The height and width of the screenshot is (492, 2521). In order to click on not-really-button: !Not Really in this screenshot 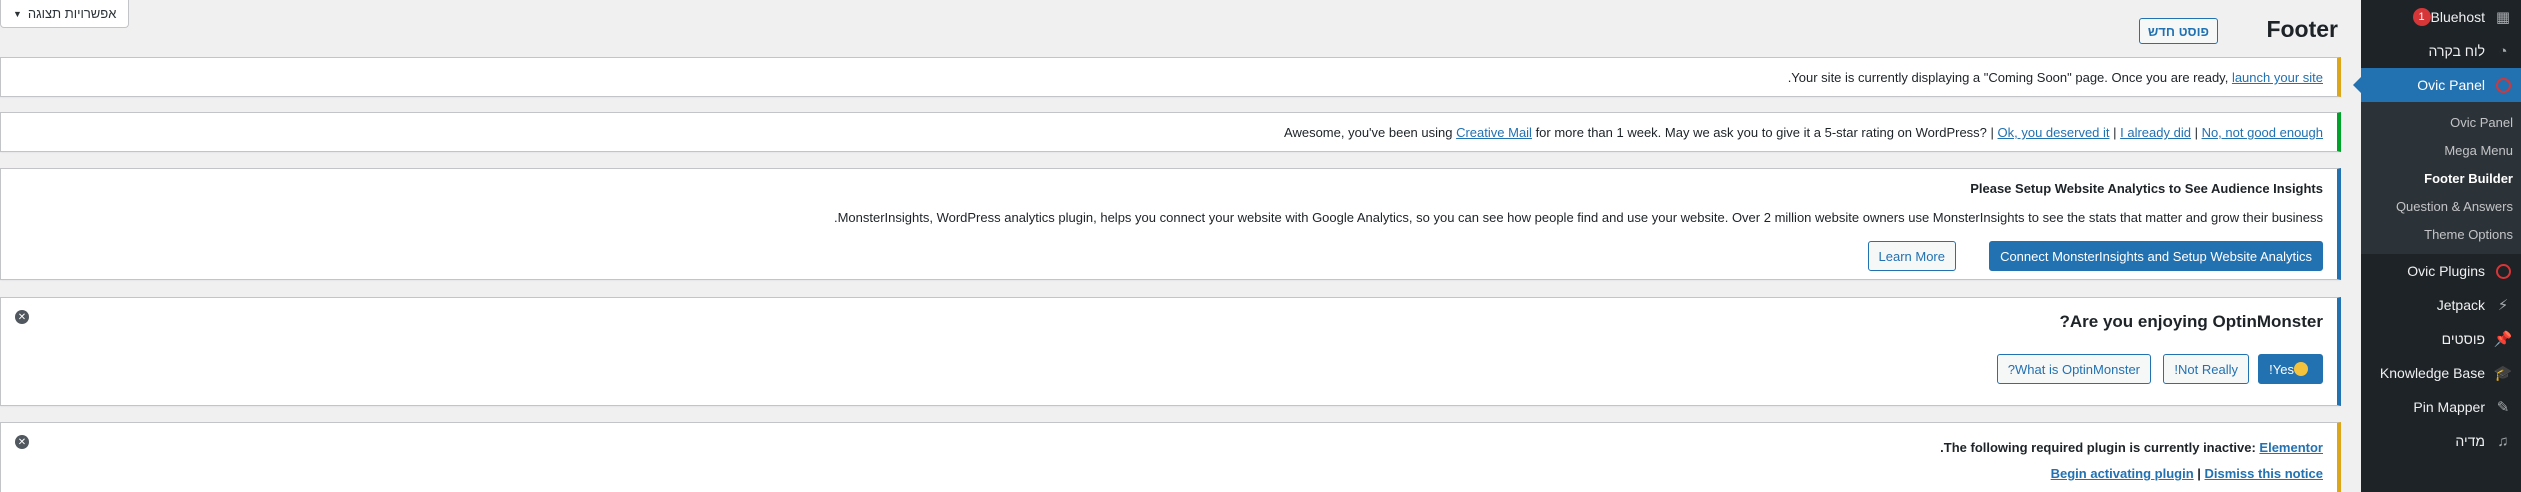, I will do `click(2206, 369)`.